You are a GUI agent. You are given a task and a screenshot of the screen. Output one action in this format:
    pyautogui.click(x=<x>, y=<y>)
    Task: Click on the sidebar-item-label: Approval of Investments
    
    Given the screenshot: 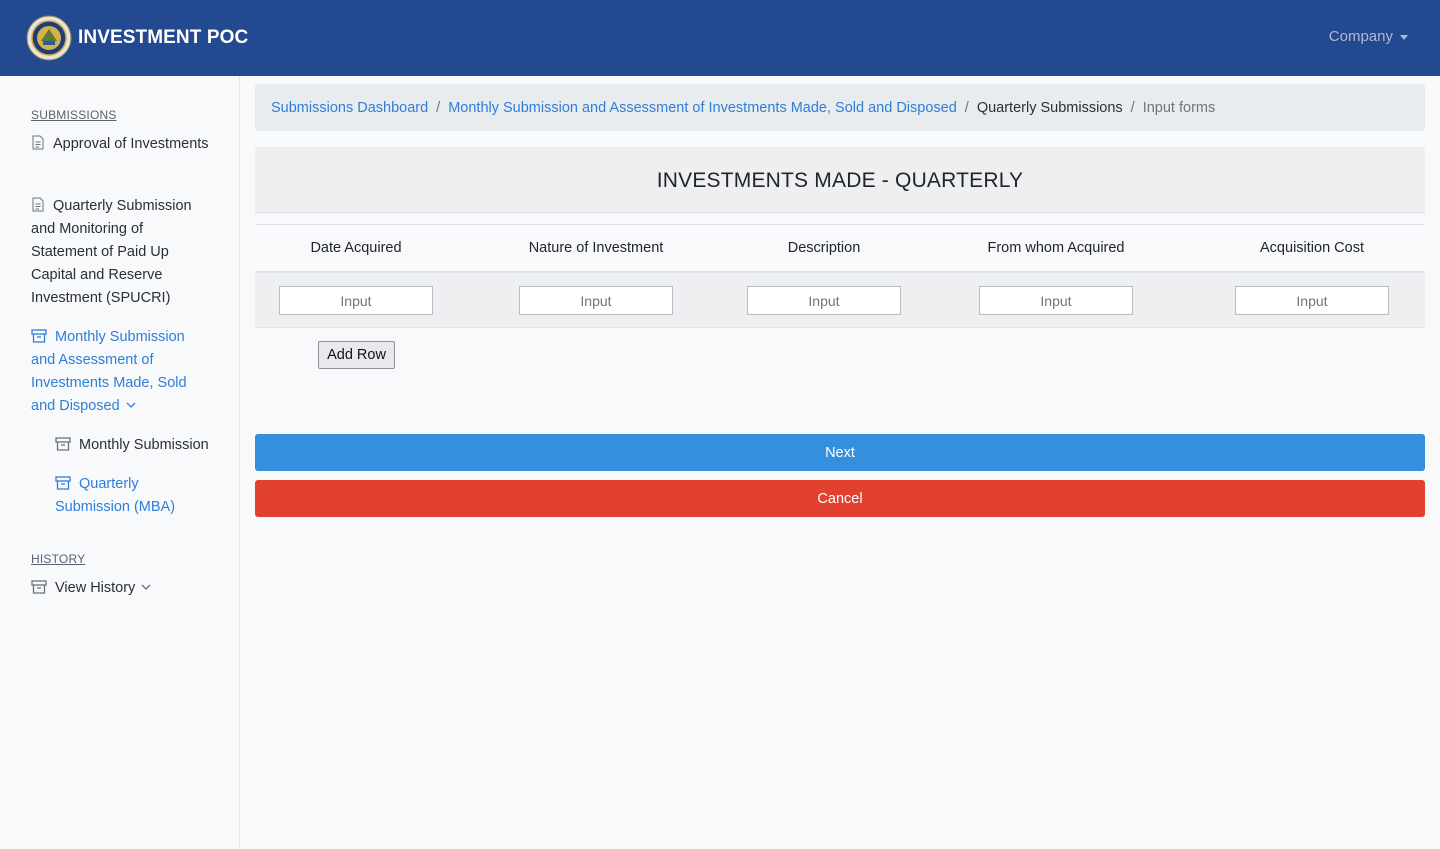 What is the action you would take?
    pyautogui.click(x=131, y=144)
    